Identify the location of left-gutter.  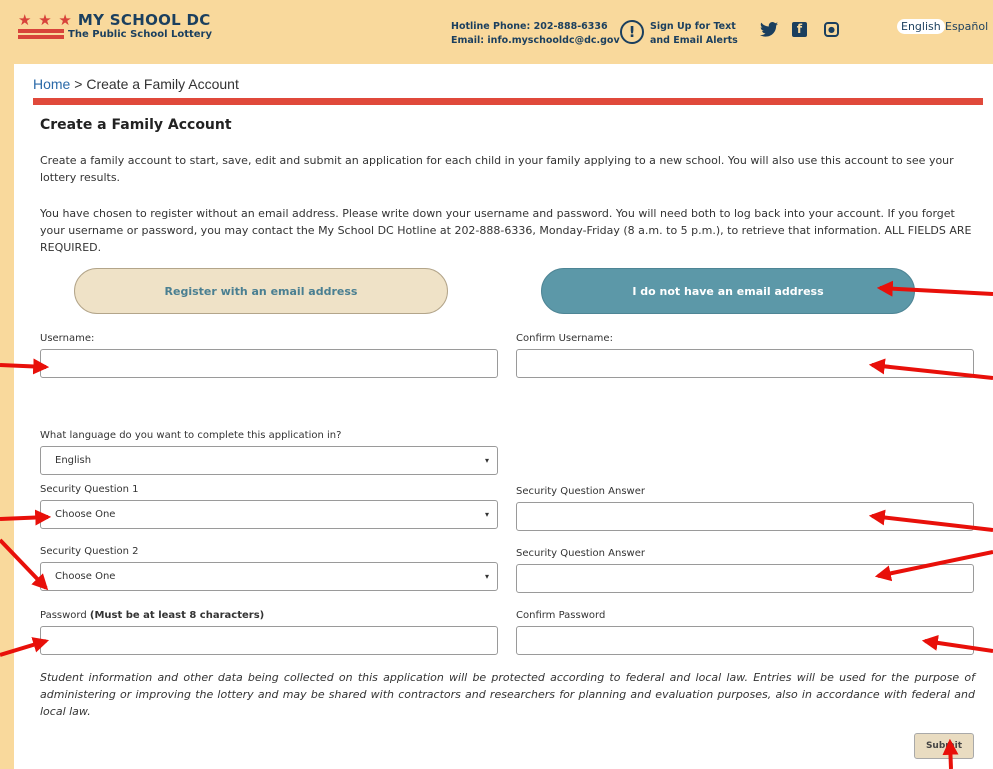
(7, 416).